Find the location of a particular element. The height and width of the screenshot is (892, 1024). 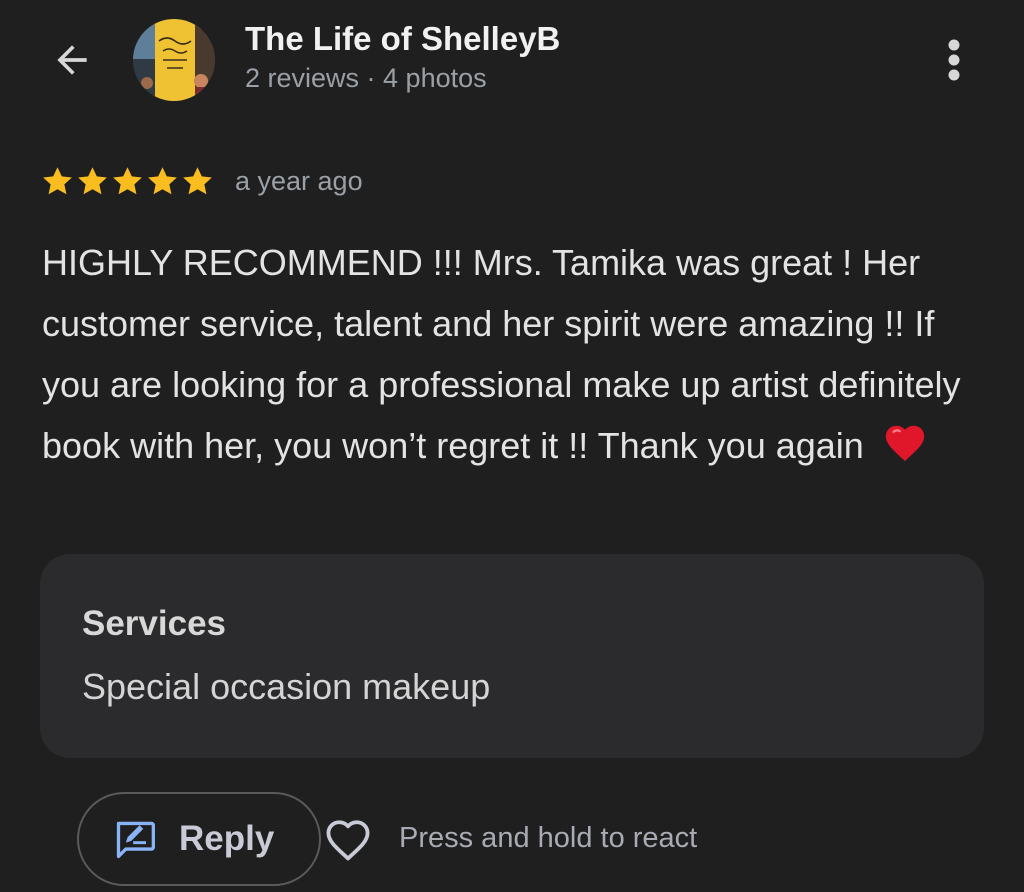

react-button is located at coordinates (348, 840).